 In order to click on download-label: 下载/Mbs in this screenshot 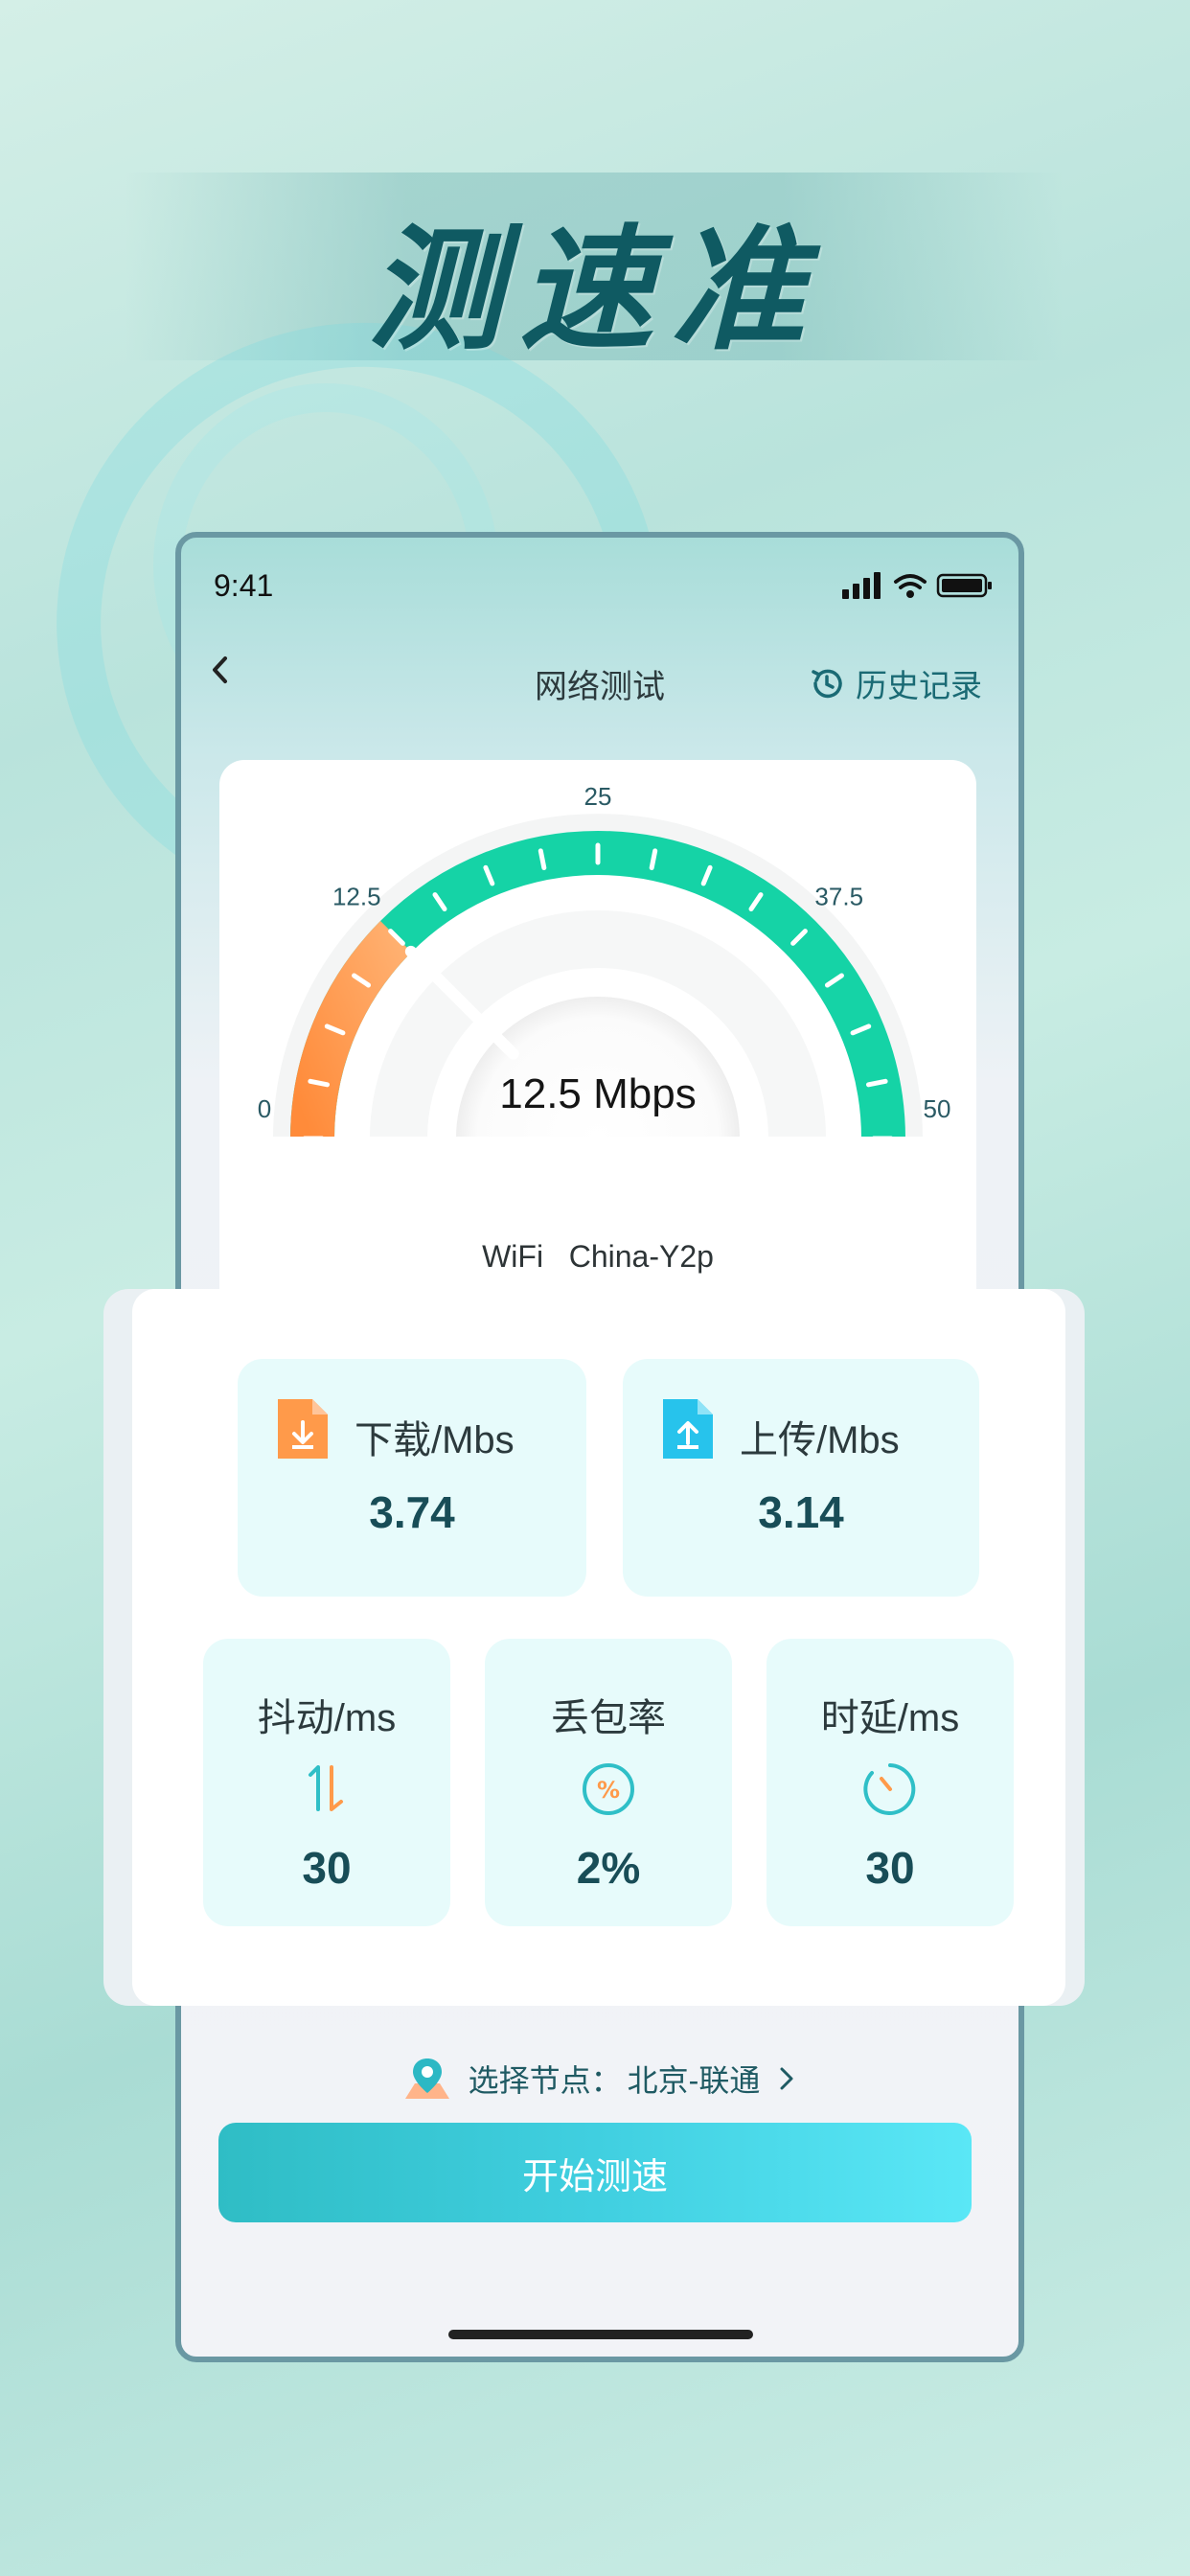, I will do `click(435, 1440)`.